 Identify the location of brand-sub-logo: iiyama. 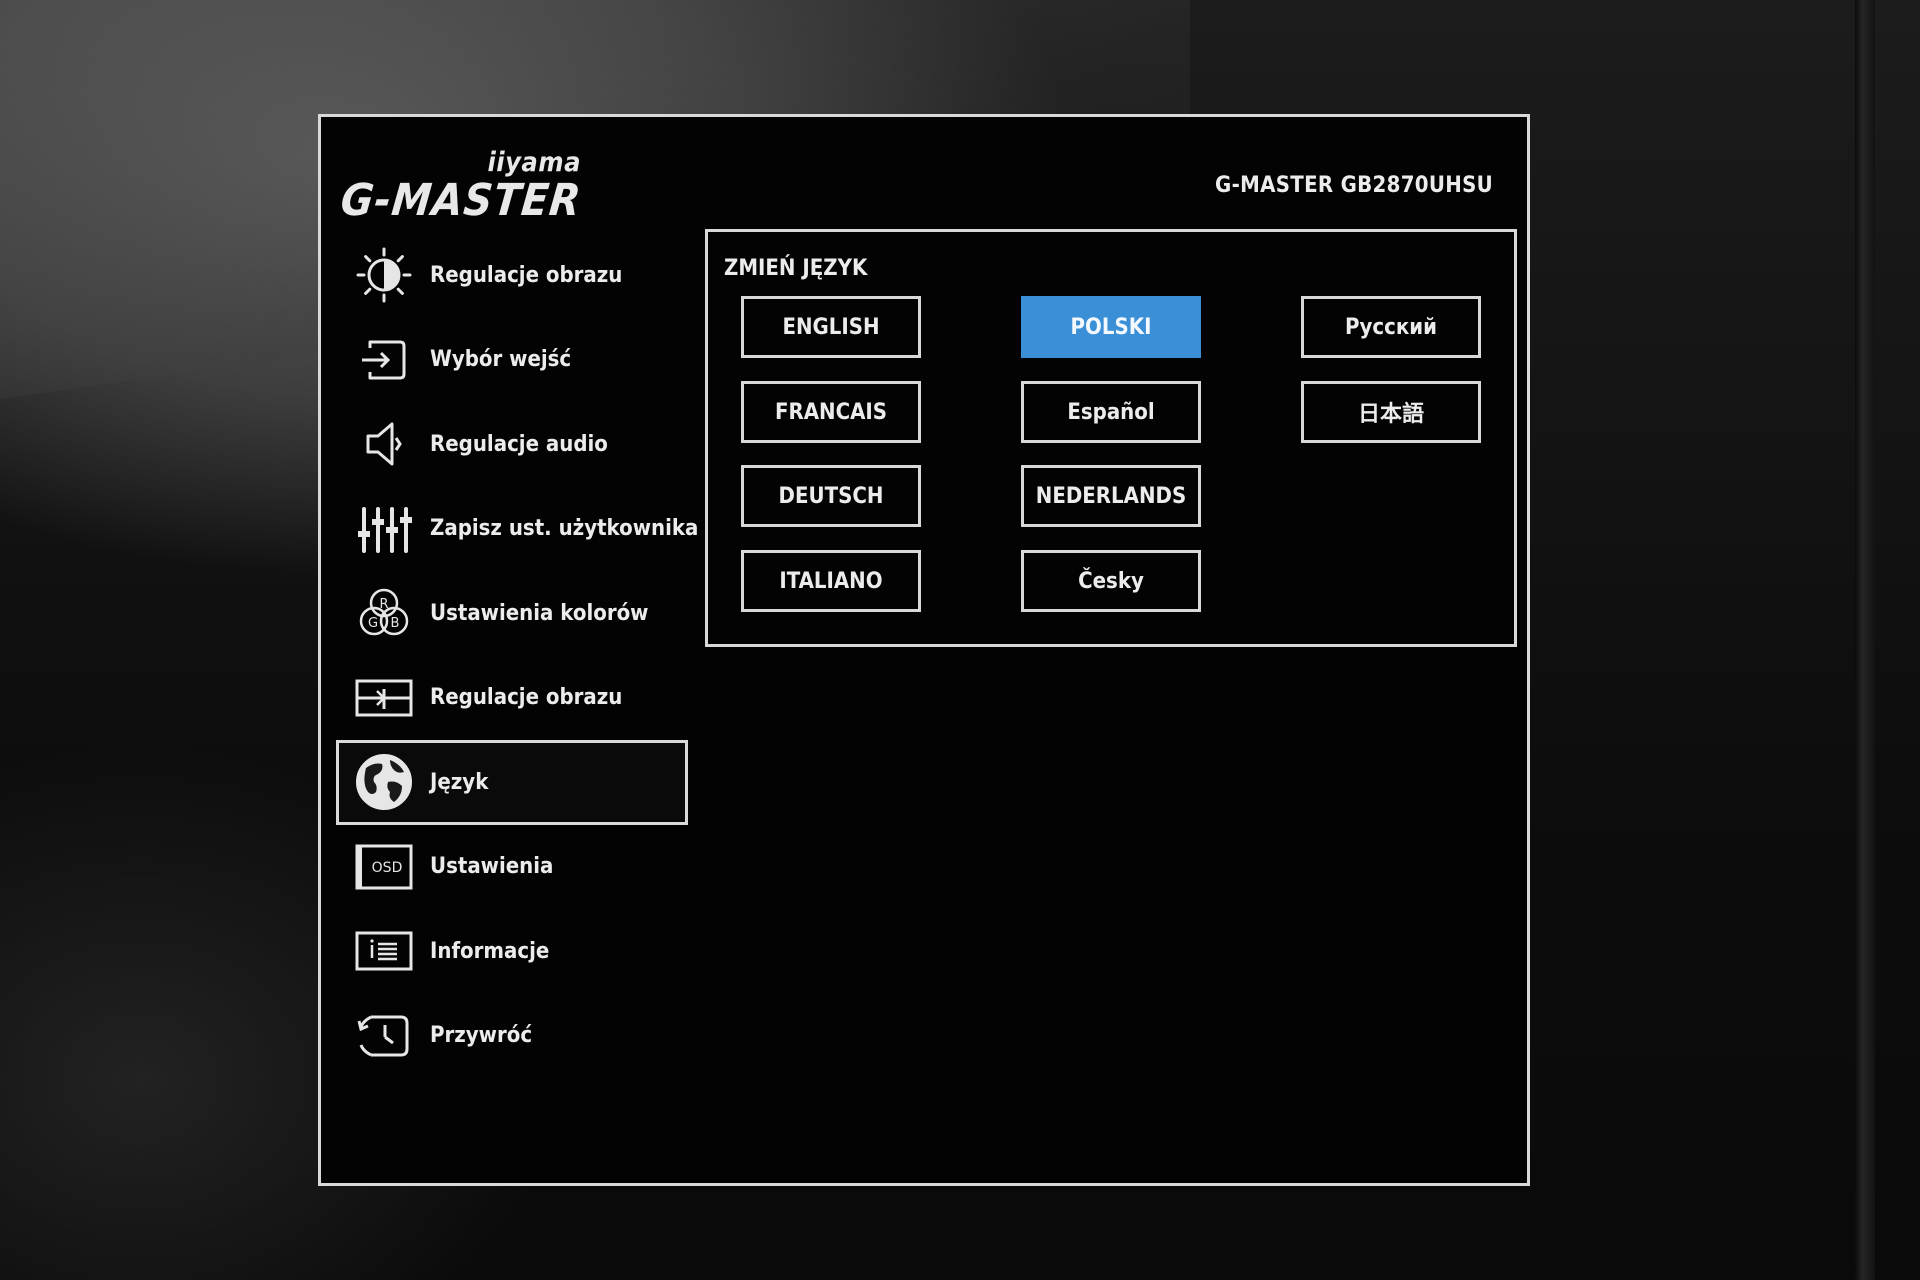
(534, 162).